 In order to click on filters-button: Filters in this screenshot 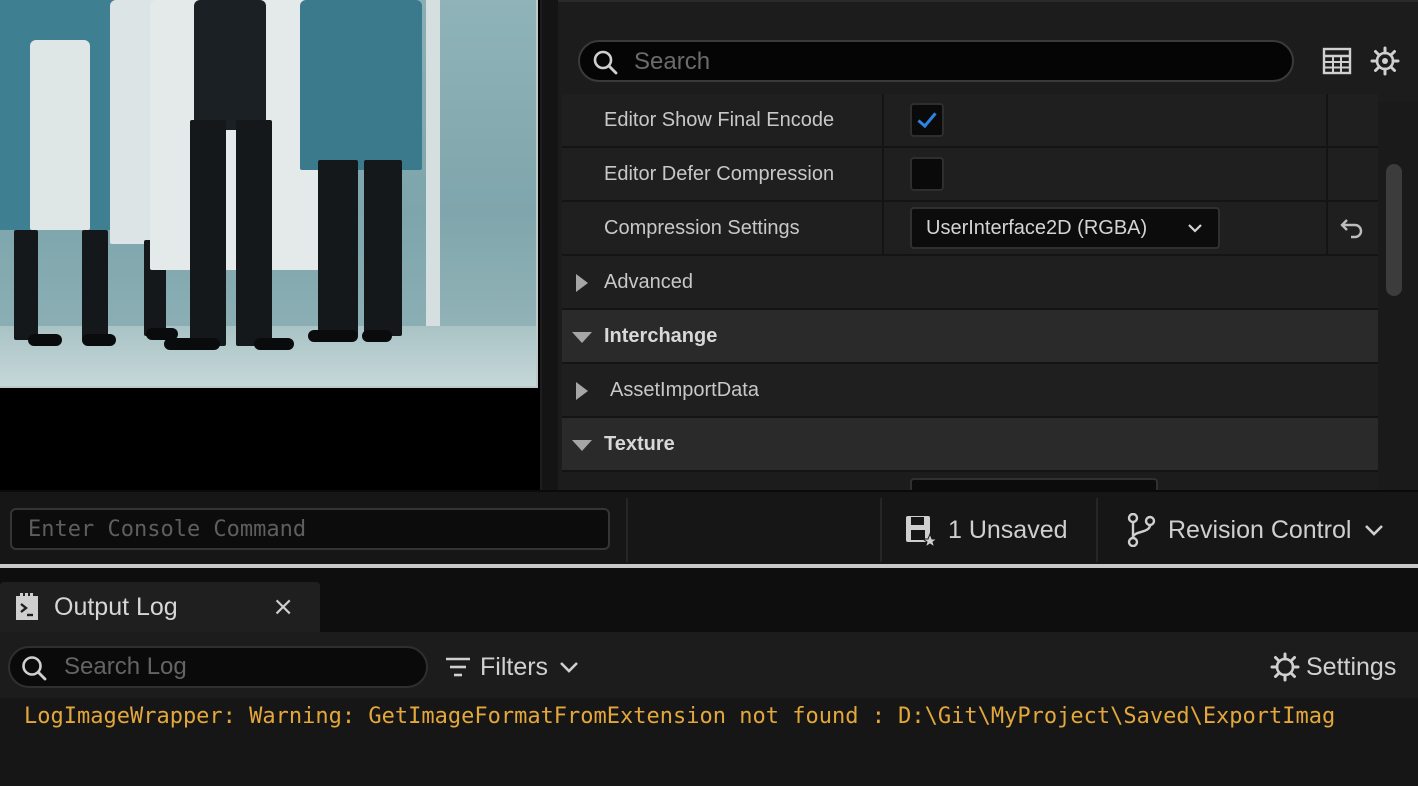, I will do `click(512, 667)`.